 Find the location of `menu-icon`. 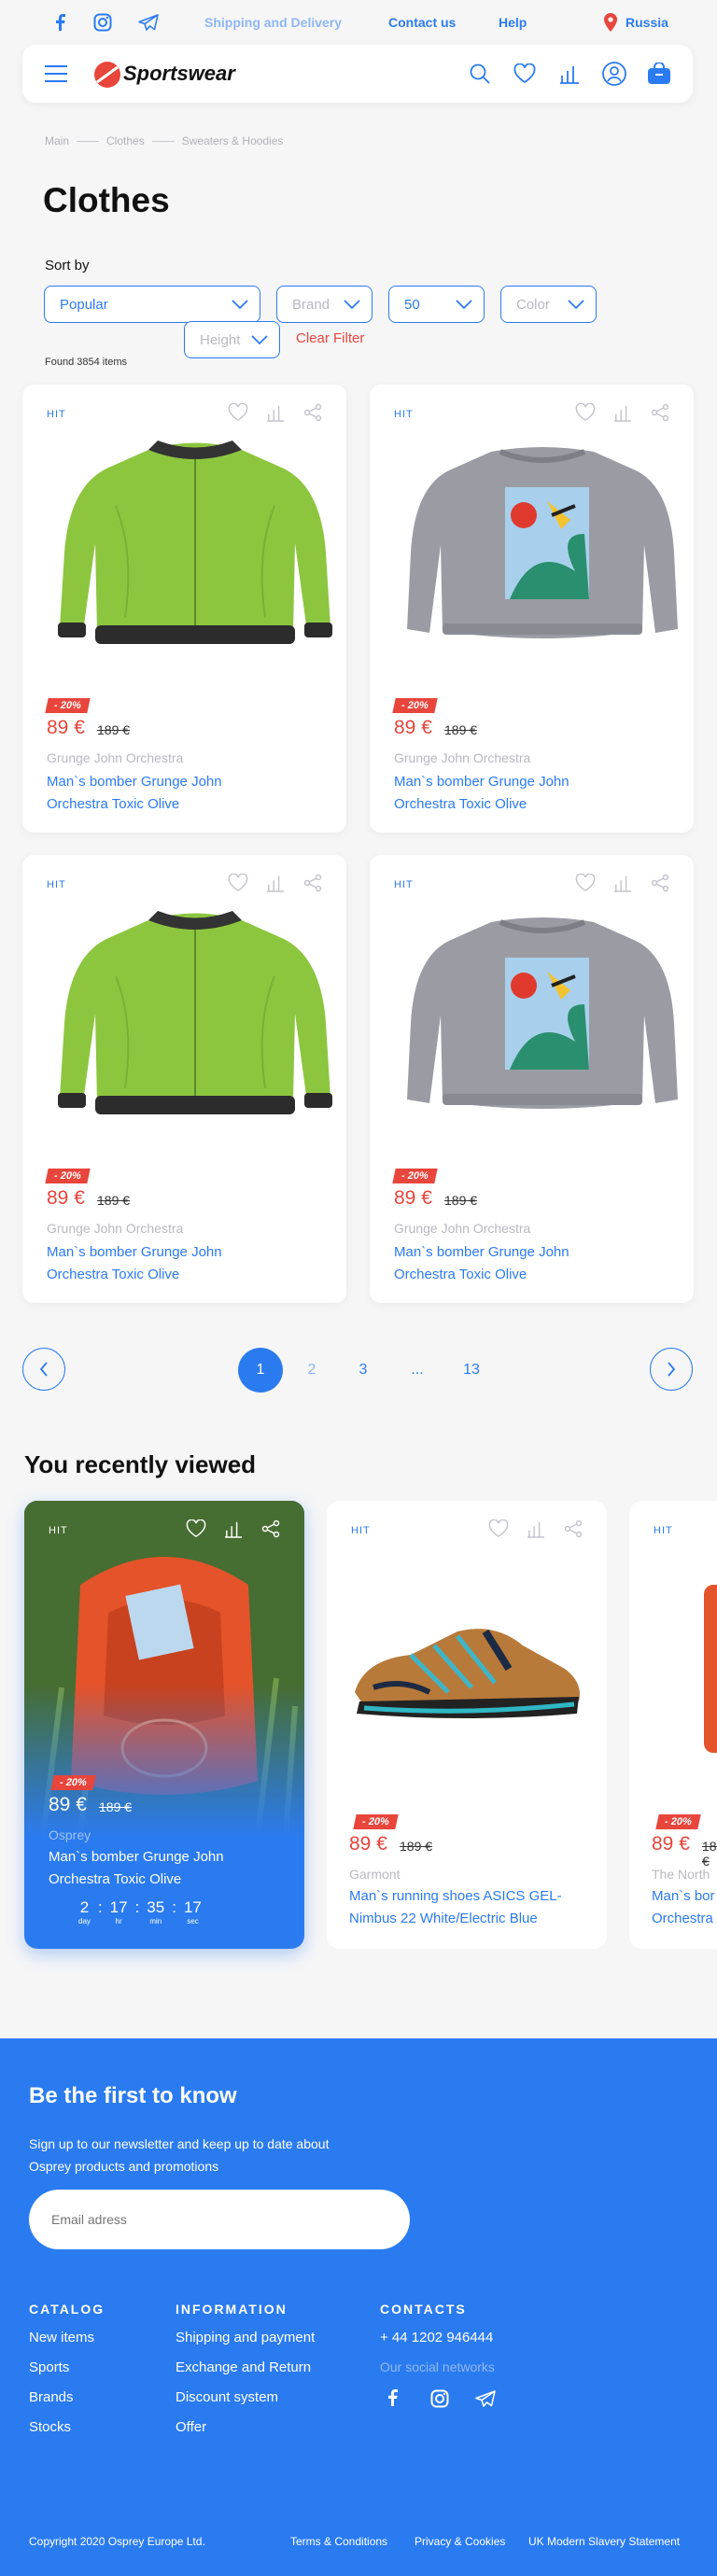

menu-icon is located at coordinates (56, 74).